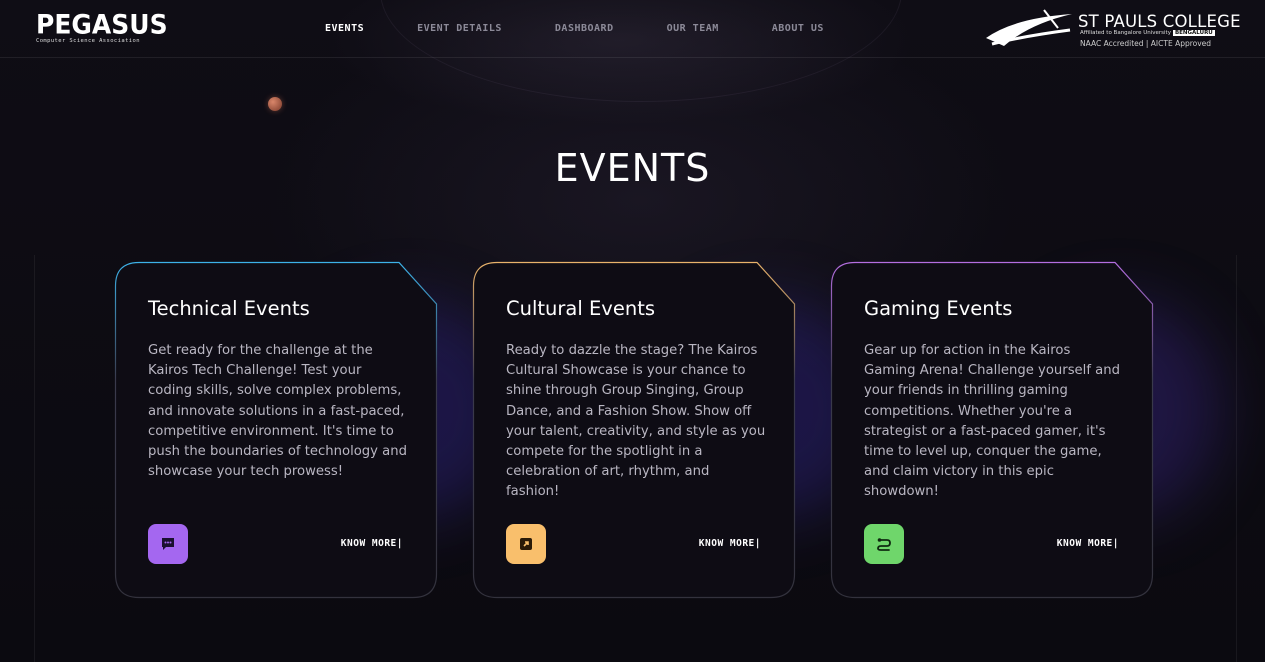 This screenshot has height=662, width=1265. I want to click on card-title: Technical Events, so click(229, 308).